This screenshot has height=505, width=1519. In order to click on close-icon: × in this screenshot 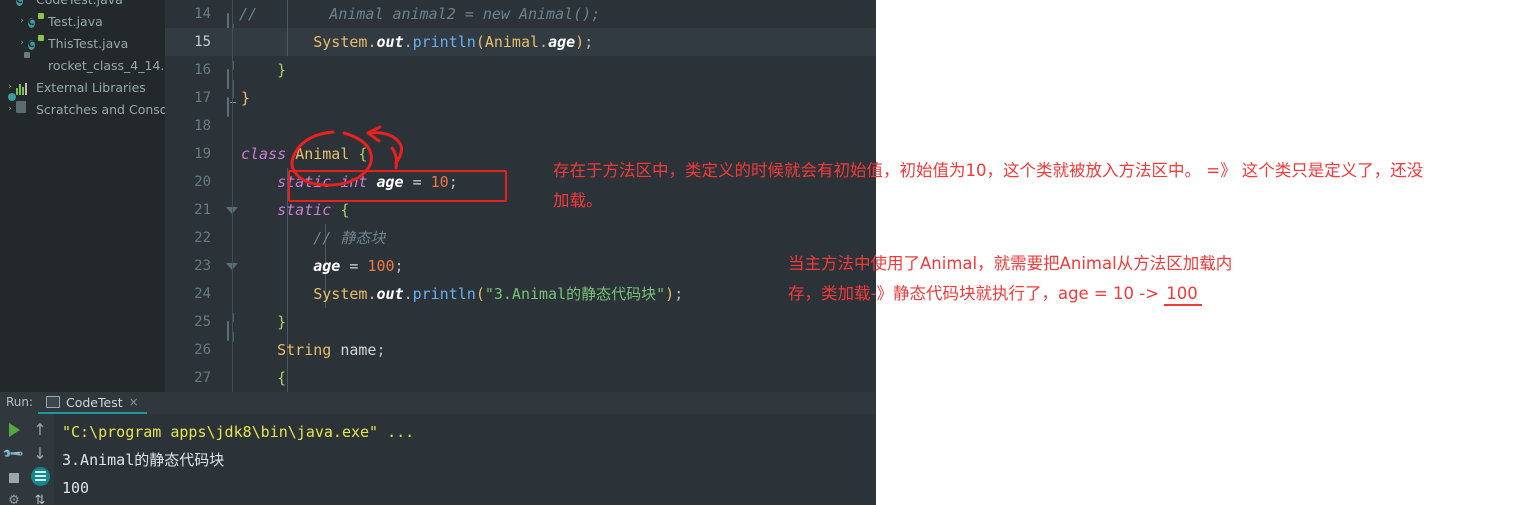, I will do `click(134, 402)`.